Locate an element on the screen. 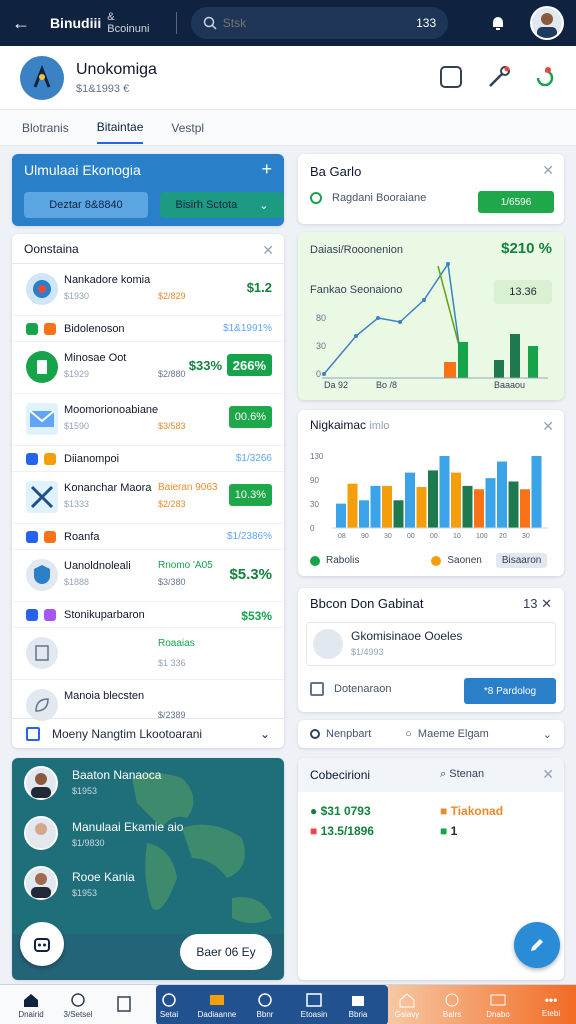  minus-circle-icon: Bbnr is located at coordinates (265, 1004).